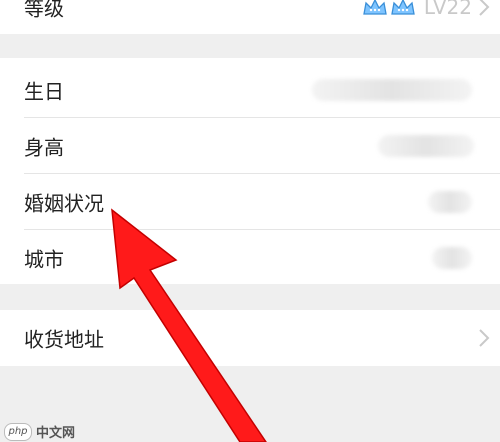 The height and width of the screenshot is (442, 500). I want to click on profile-row-marital-status: 婚姻状况, so click(250, 202).